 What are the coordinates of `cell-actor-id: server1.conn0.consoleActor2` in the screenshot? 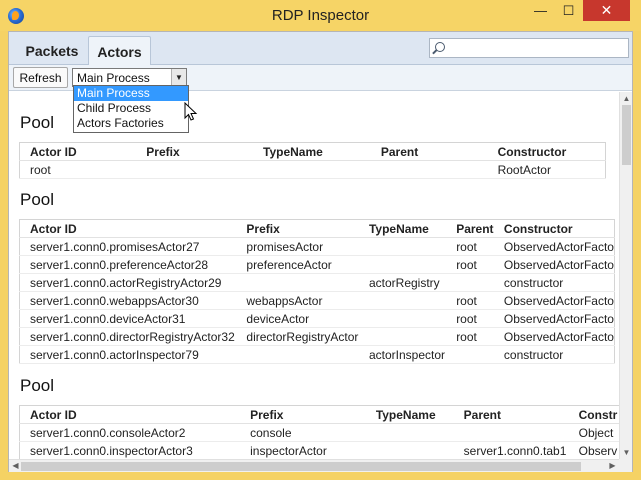 It's located at (130, 432).